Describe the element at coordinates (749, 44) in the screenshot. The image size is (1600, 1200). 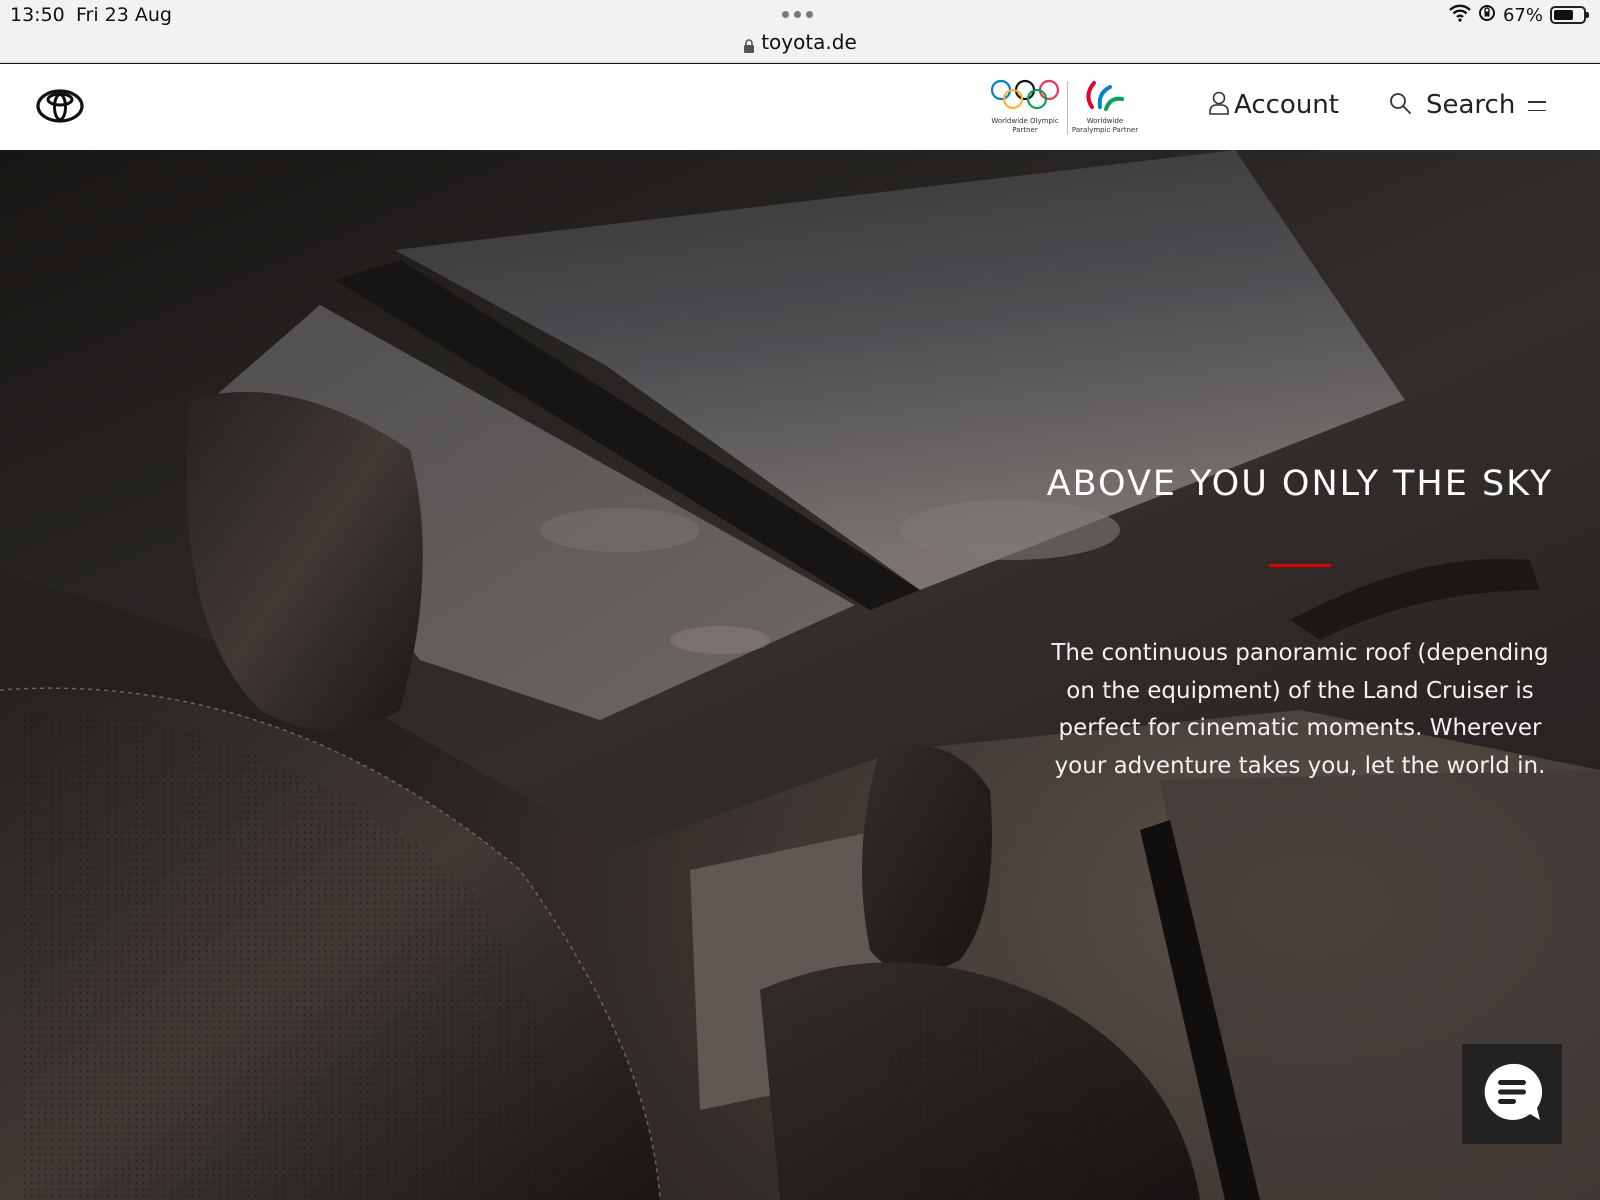
I see `lock-icon` at that location.